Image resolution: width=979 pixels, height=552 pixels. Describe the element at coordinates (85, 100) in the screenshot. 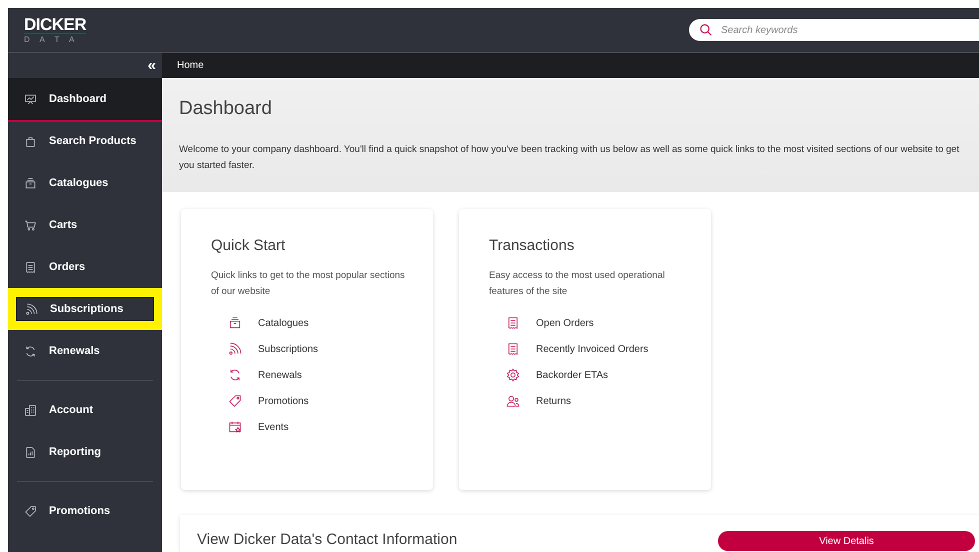

I see `sidebar-item: Dashboard` at that location.